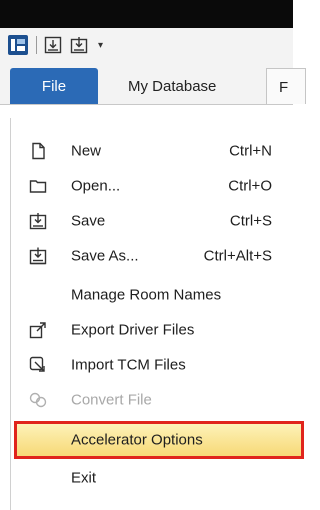 The height and width of the screenshot is (510, 320). What do you see at coordinates (111, 400) in the screenshot?
I see `menu-label: Convert File` at bounding box center [111, 400].